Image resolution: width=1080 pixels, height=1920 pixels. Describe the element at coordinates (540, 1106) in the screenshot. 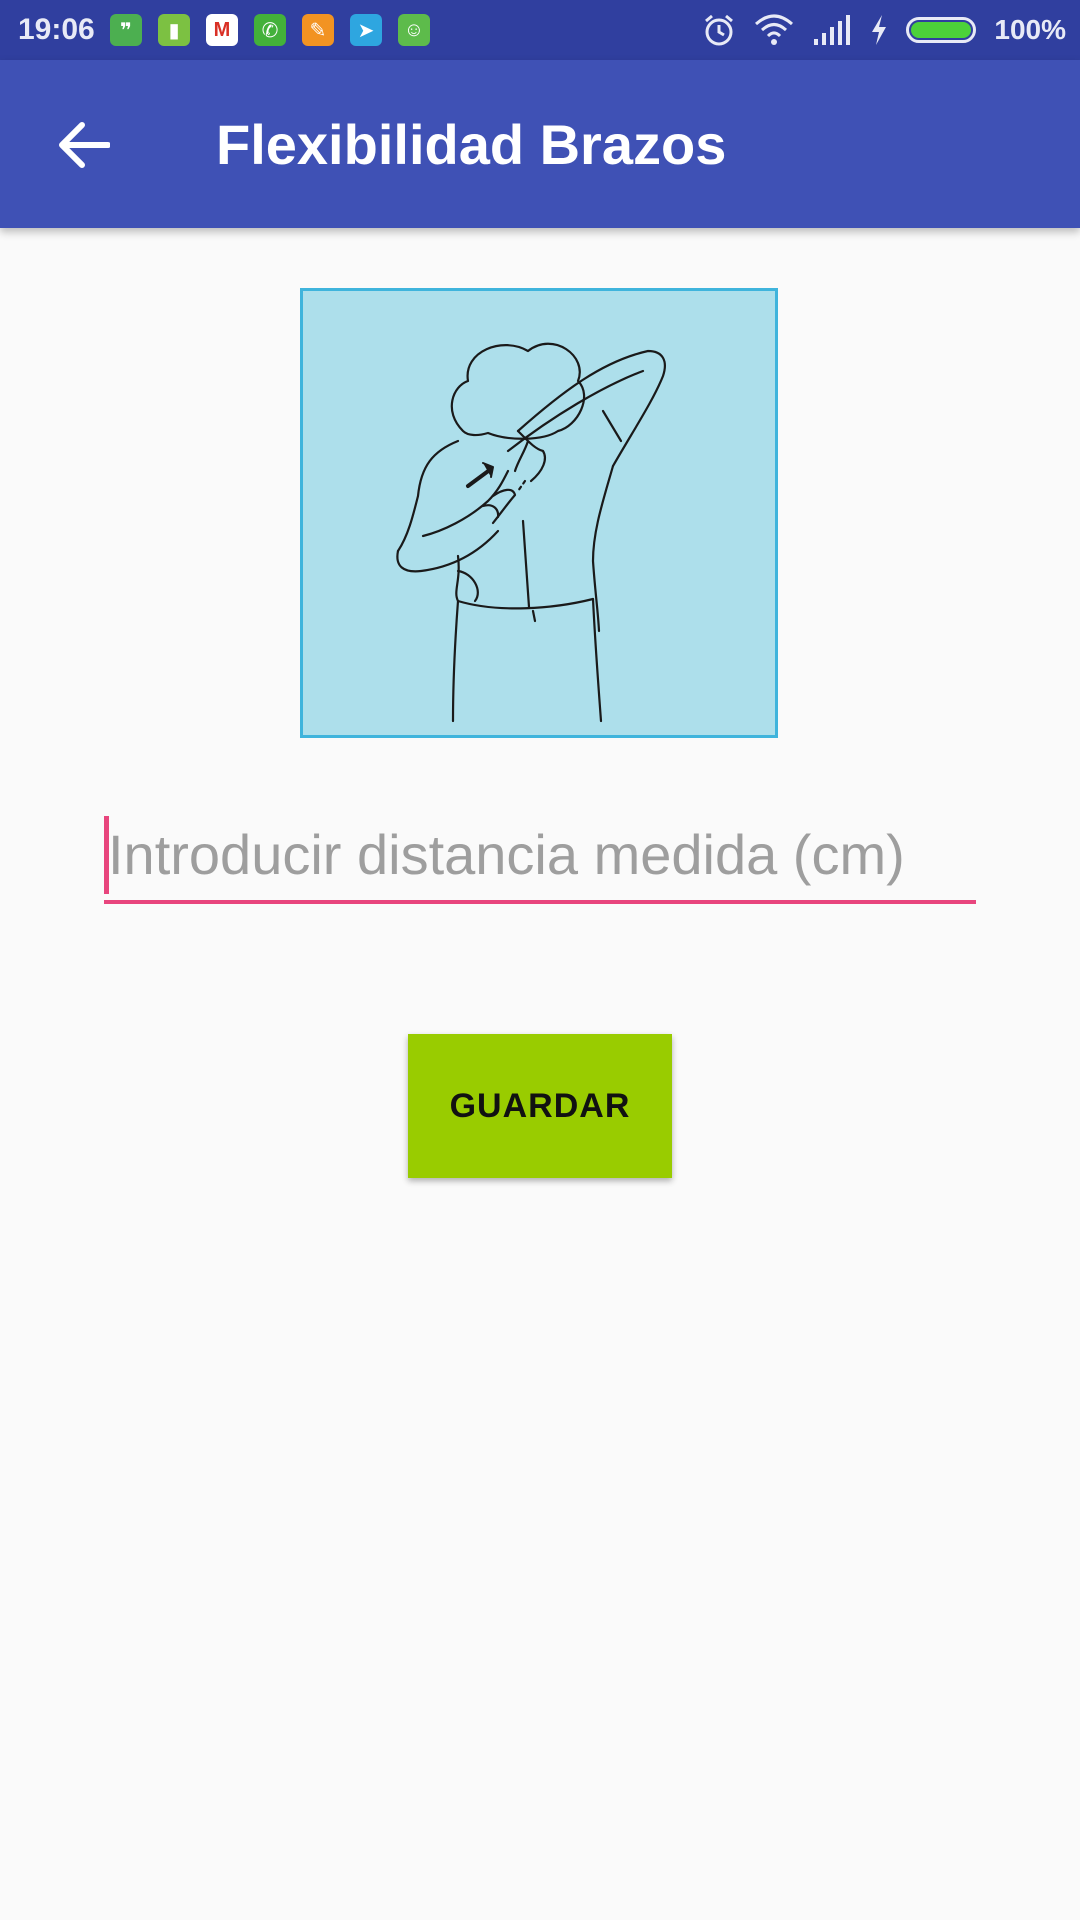

I see `save-button: GUARDAR` at that location.